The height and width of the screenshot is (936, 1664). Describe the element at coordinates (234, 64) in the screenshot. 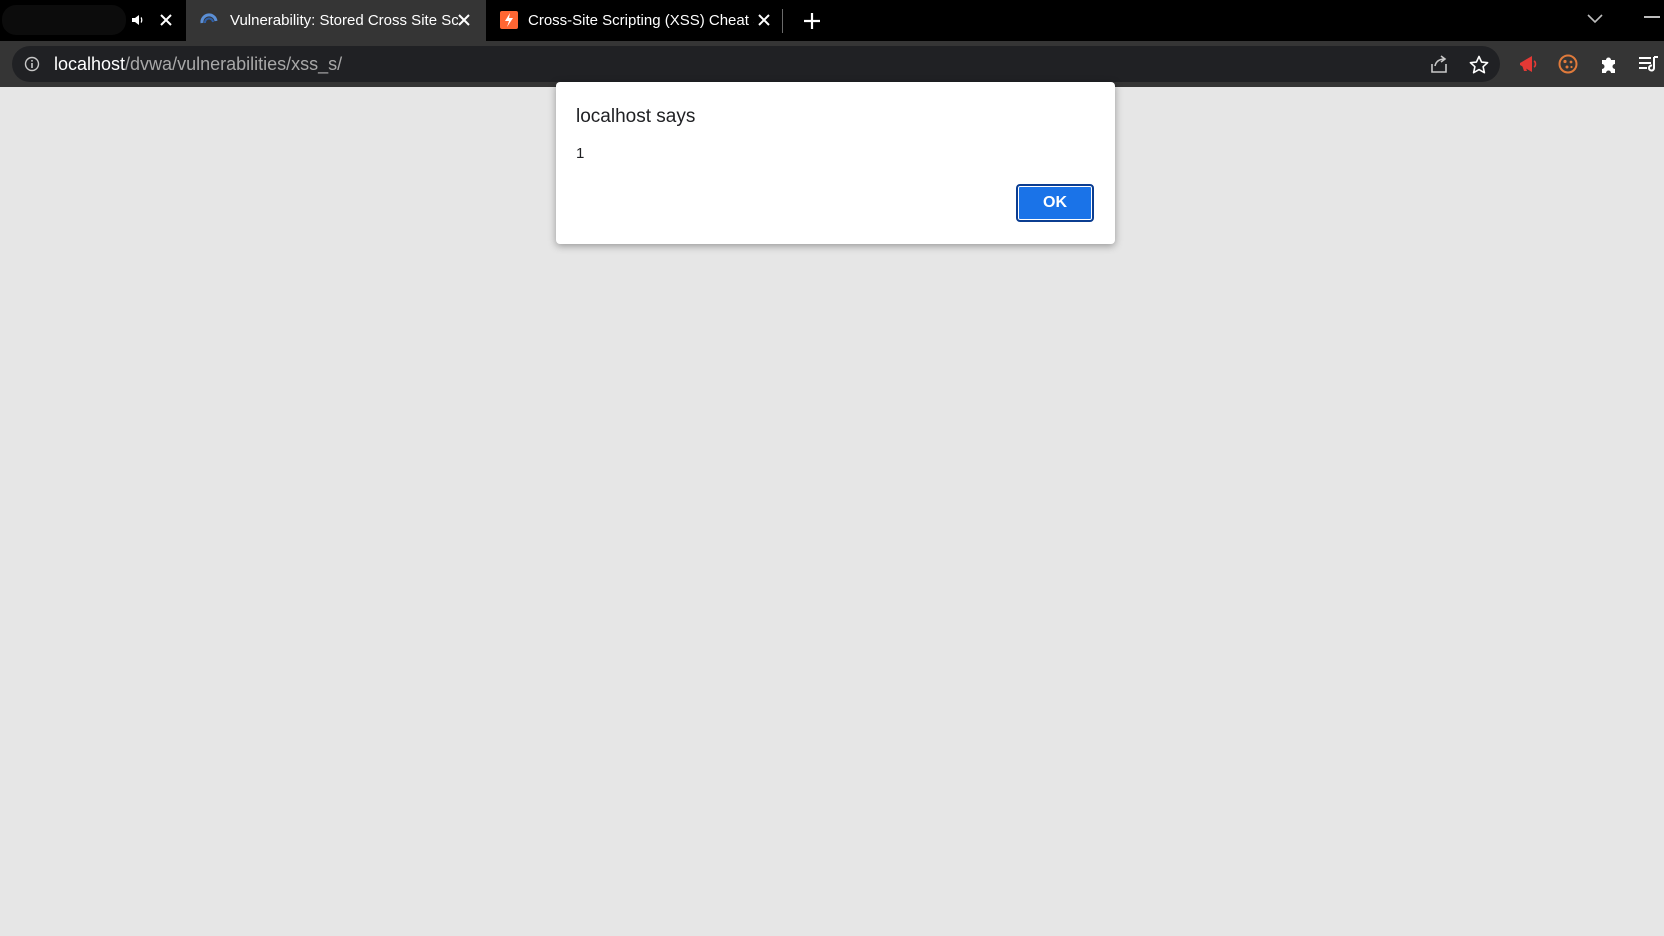

I see `url-path: /dvwa/vulnerabilities/xss_s/` at that location.